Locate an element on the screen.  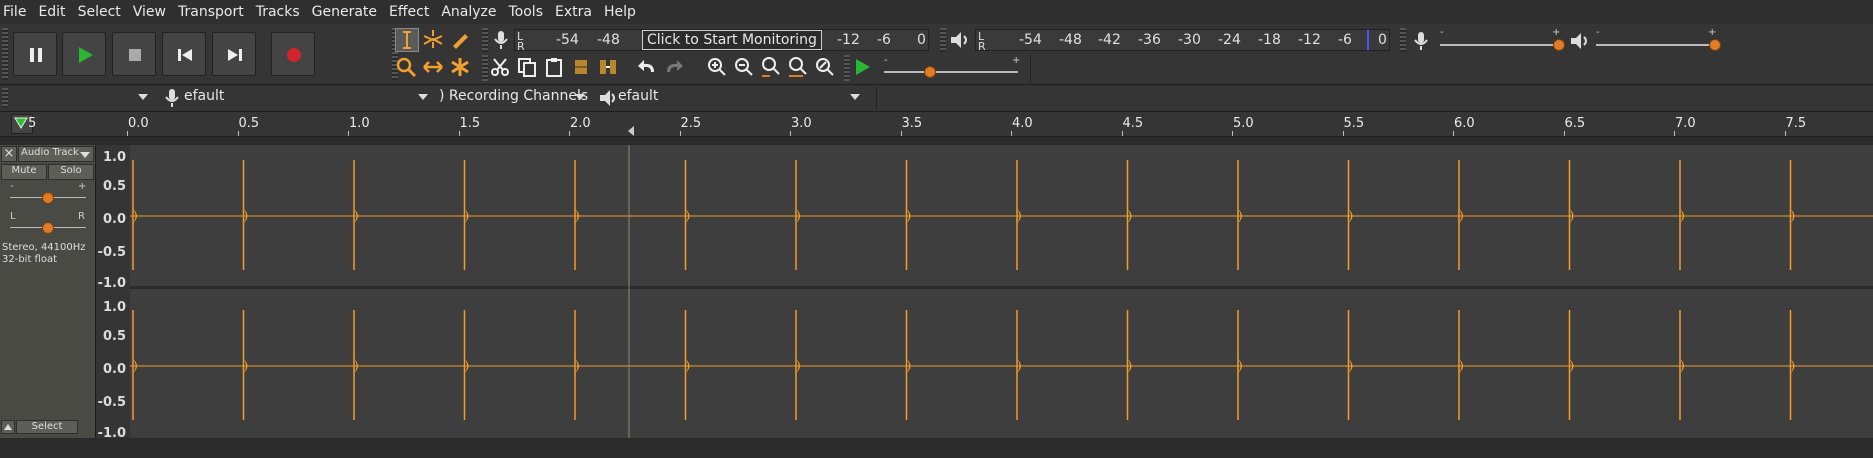
skip-to-end-button is located at coordinates (234, 54).